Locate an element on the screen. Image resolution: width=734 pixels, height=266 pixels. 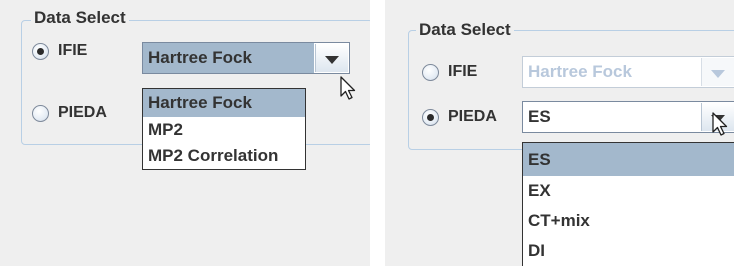
dropdown-option-di: DI is located at coordinates (628, 251).